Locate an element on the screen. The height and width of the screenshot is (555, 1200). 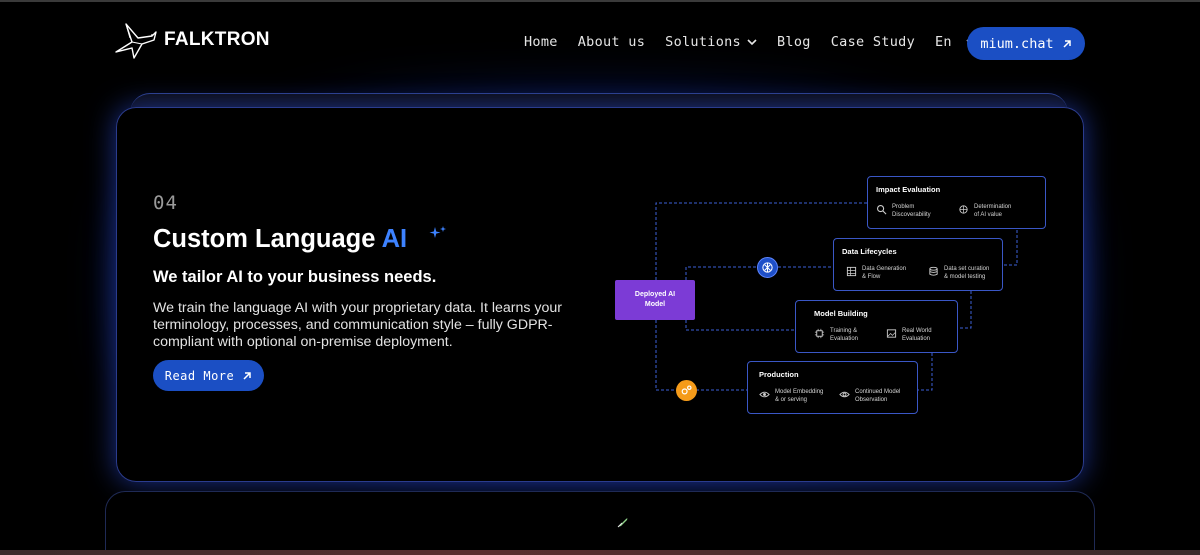
window-bottom-border is located at coordinates (600, 552).